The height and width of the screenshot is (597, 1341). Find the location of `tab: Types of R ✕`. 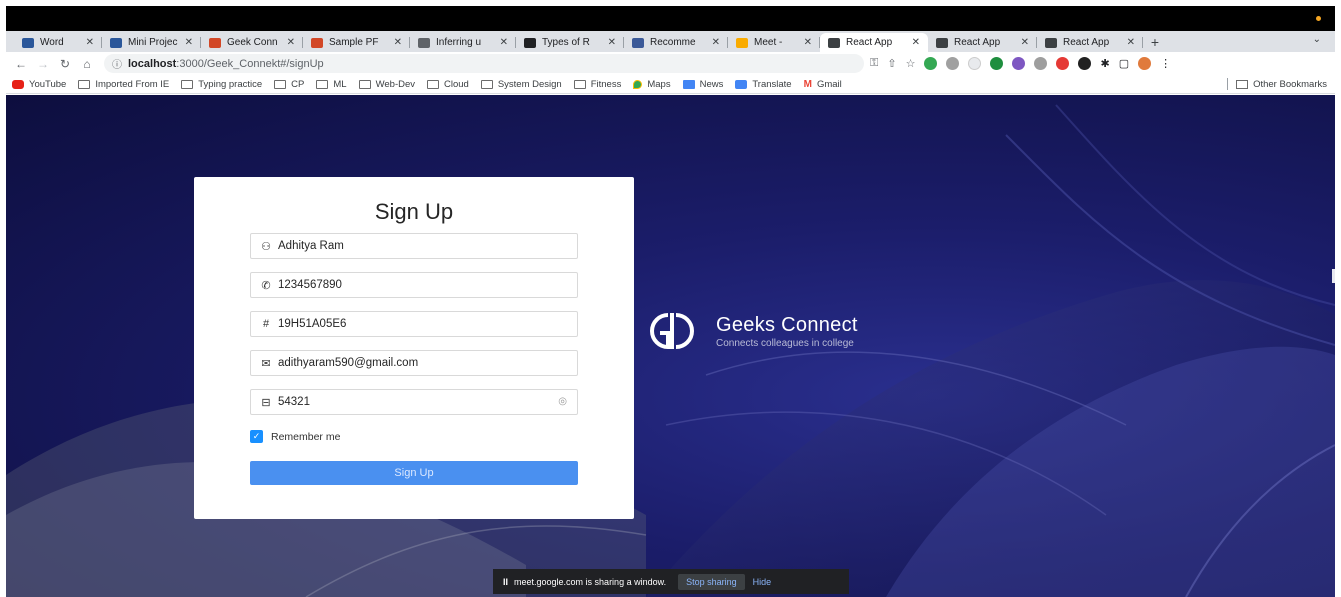

tab: Types of R ✕ is located at coordinates (570, 42).